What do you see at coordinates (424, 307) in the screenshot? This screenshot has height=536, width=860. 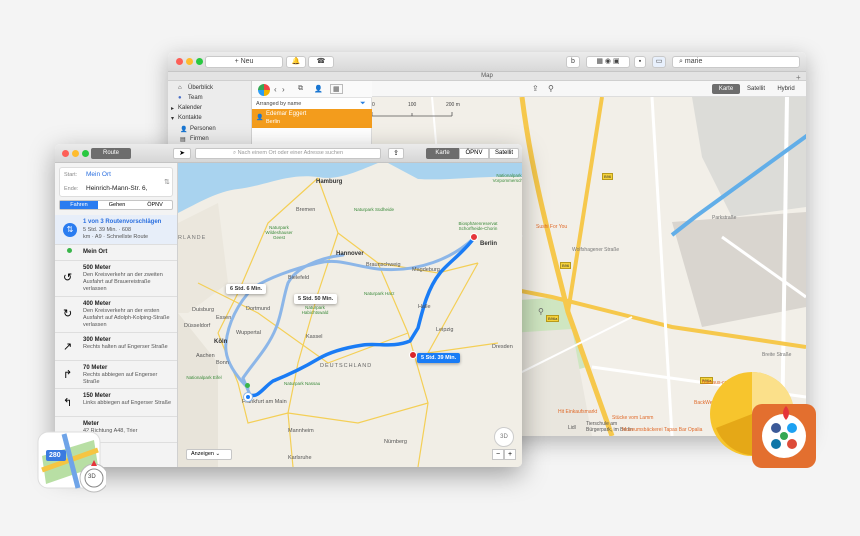 I see `city-halle: Halle` at bounding box center [424, 307].